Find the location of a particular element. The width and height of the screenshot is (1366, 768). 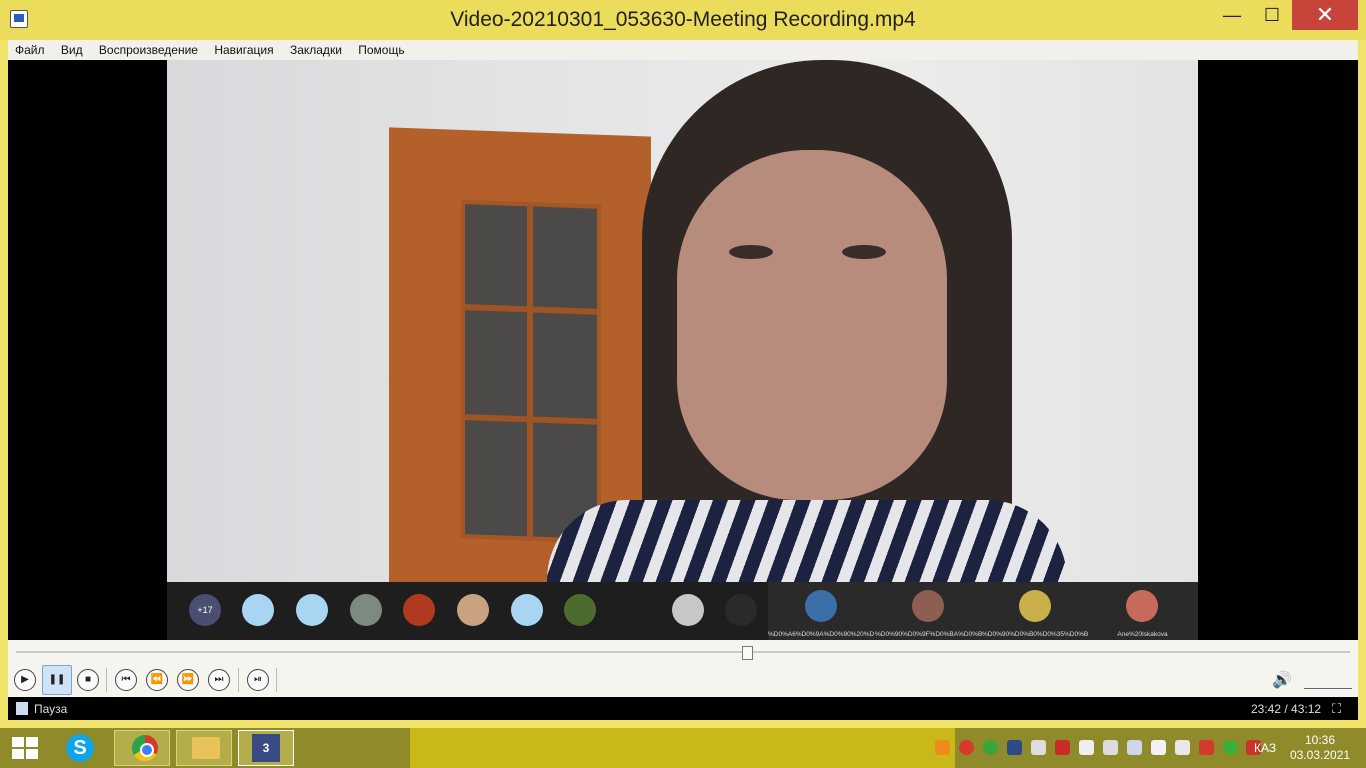

network-icon is located at coordinates (1182, 747).